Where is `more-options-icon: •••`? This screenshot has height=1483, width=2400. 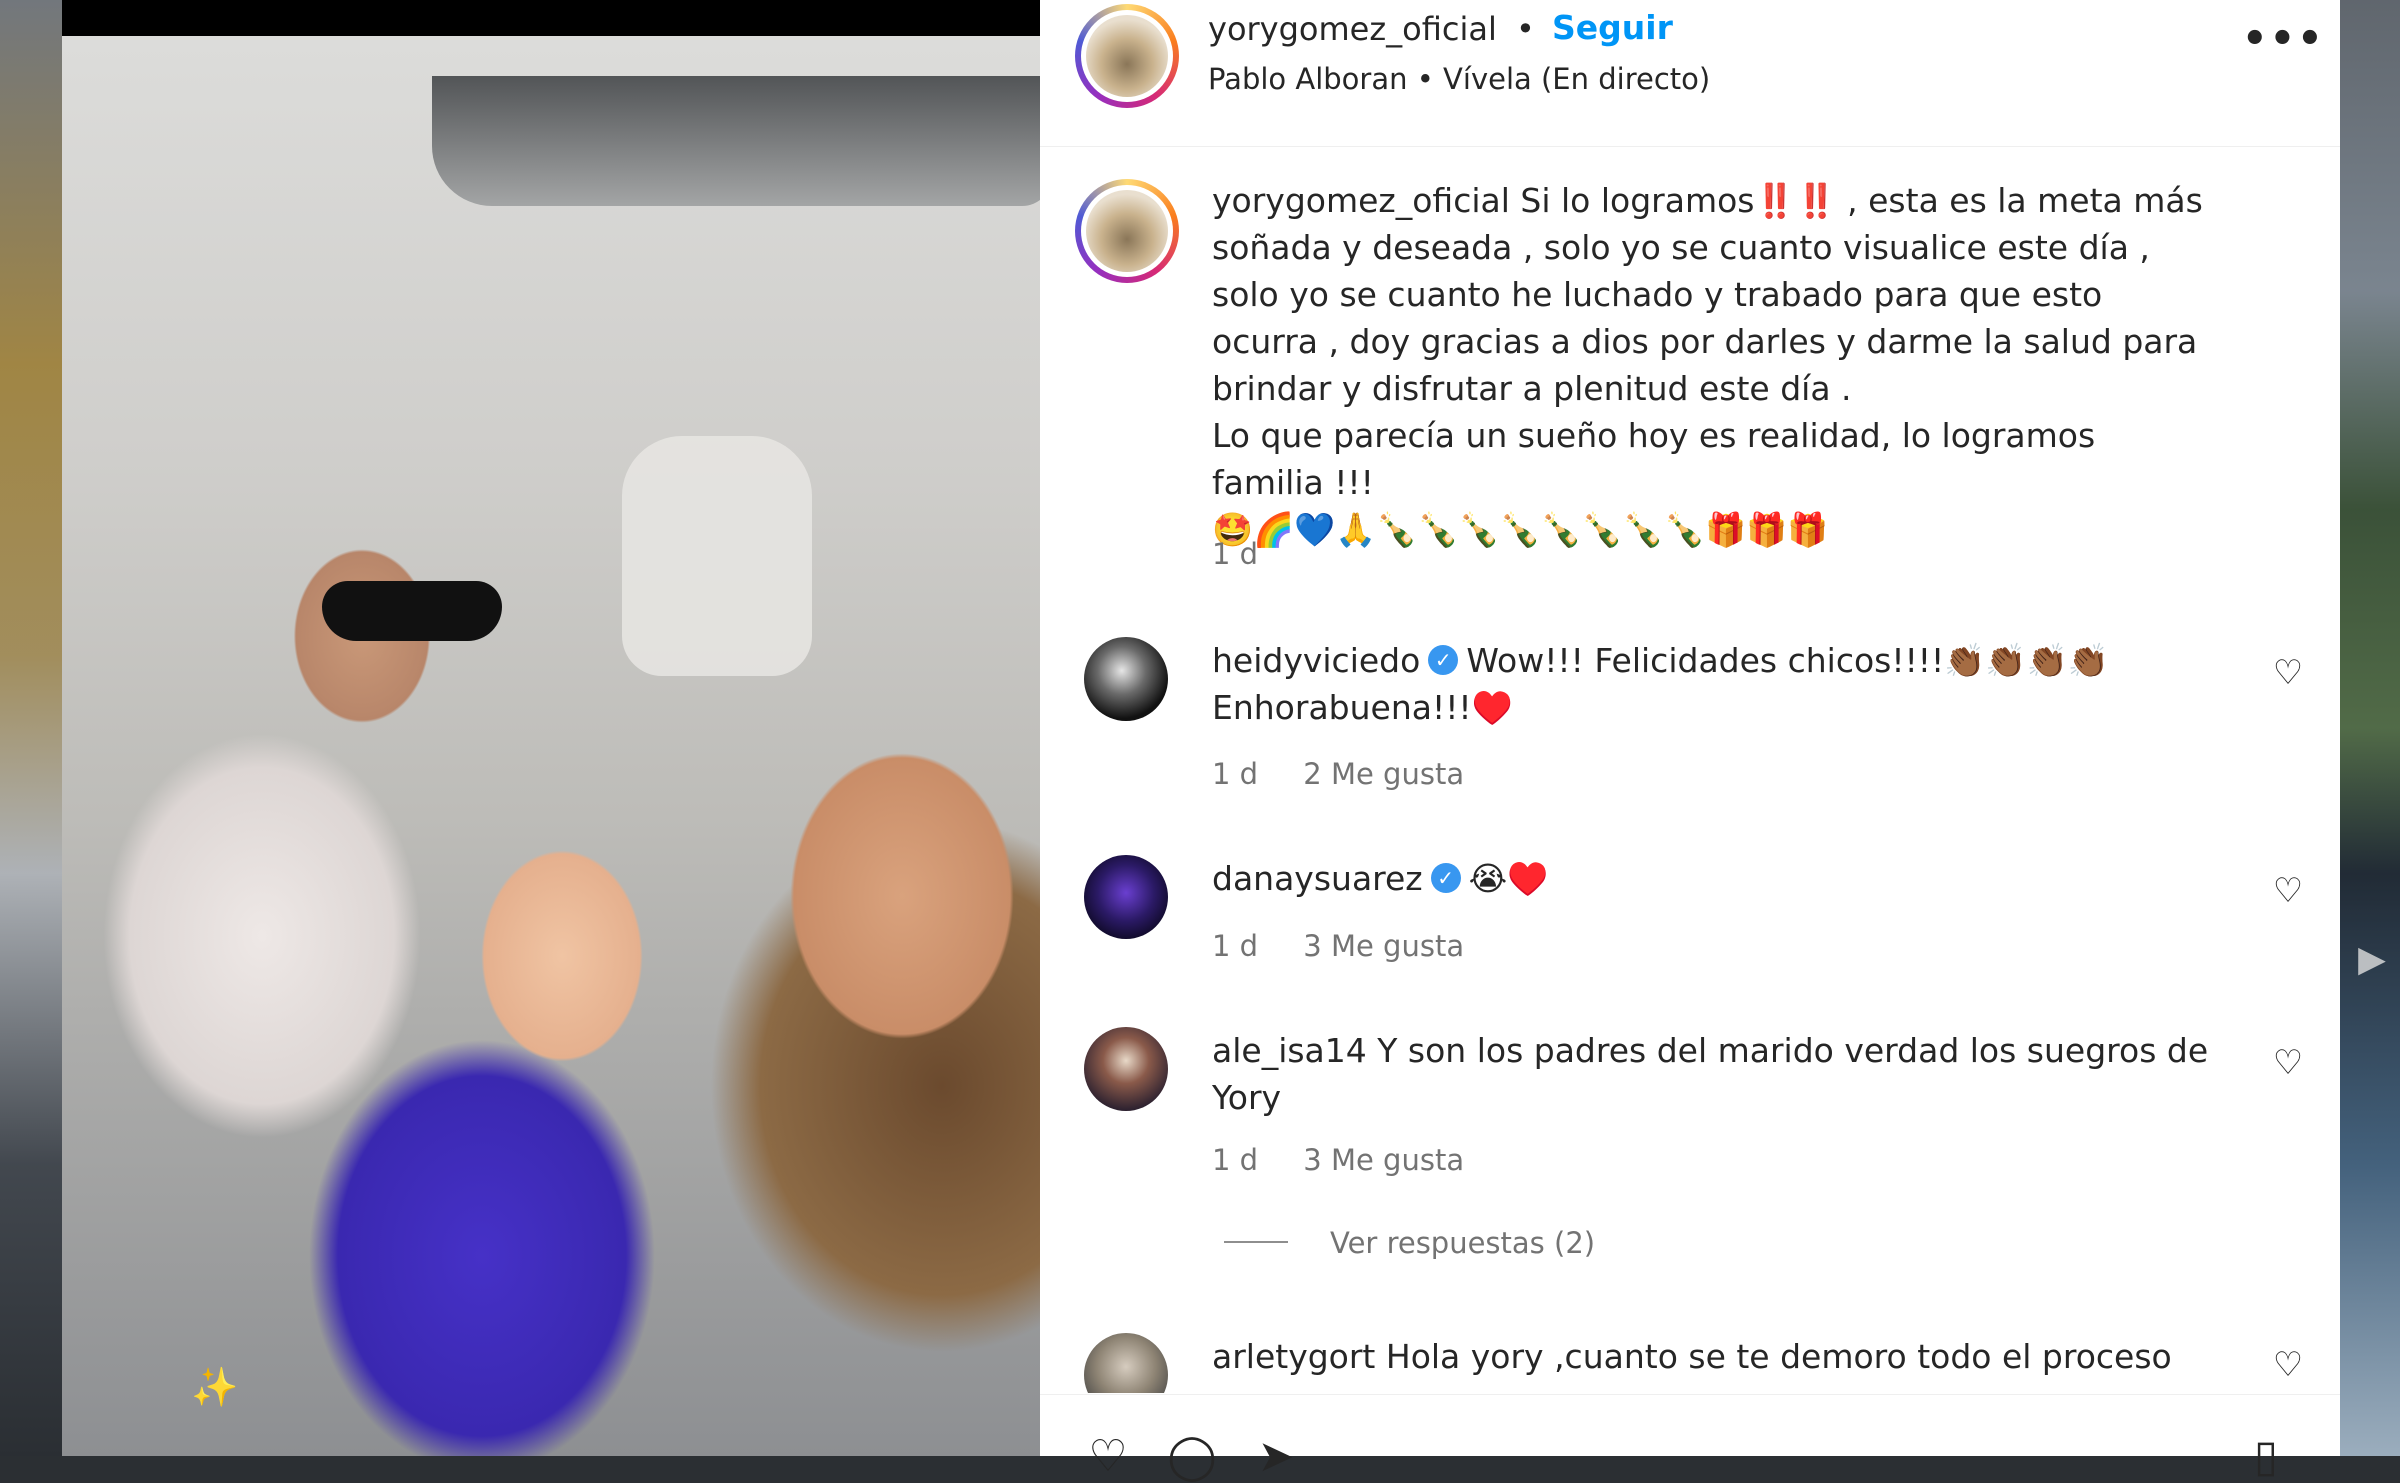
more-options-icon: ••• is located at coordinates (2283, 39).